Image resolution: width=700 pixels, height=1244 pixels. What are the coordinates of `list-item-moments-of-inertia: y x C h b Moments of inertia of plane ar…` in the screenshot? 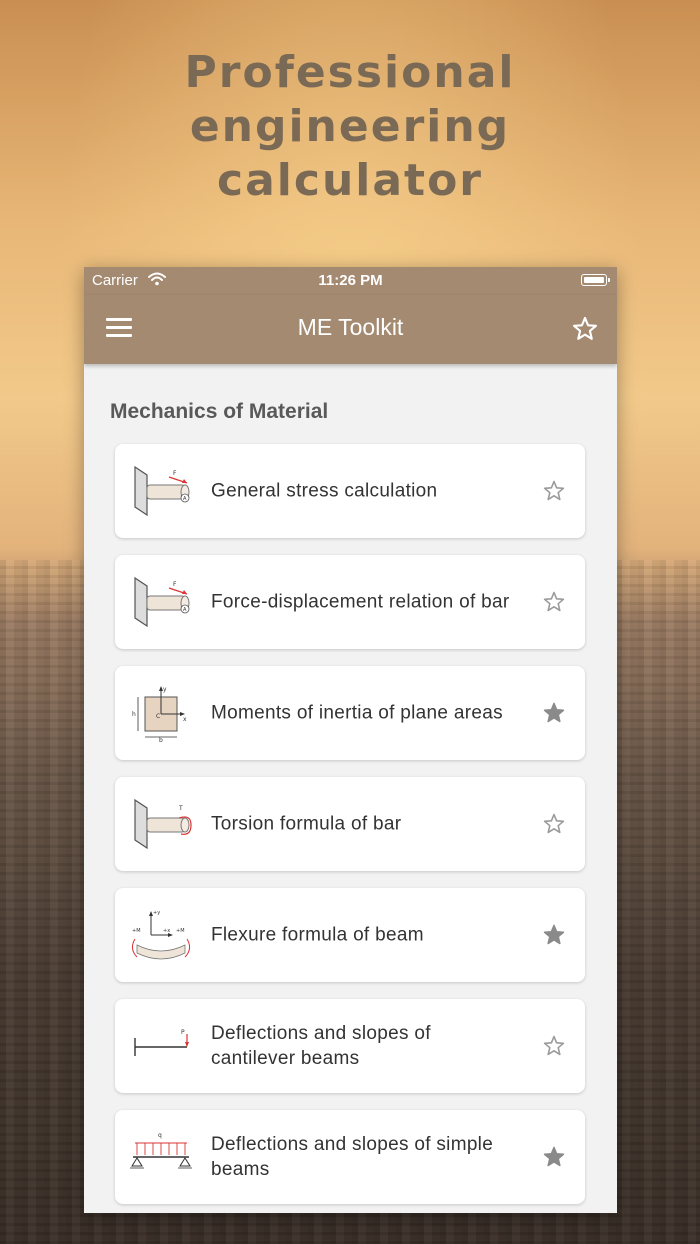 It's located at (350, 713).